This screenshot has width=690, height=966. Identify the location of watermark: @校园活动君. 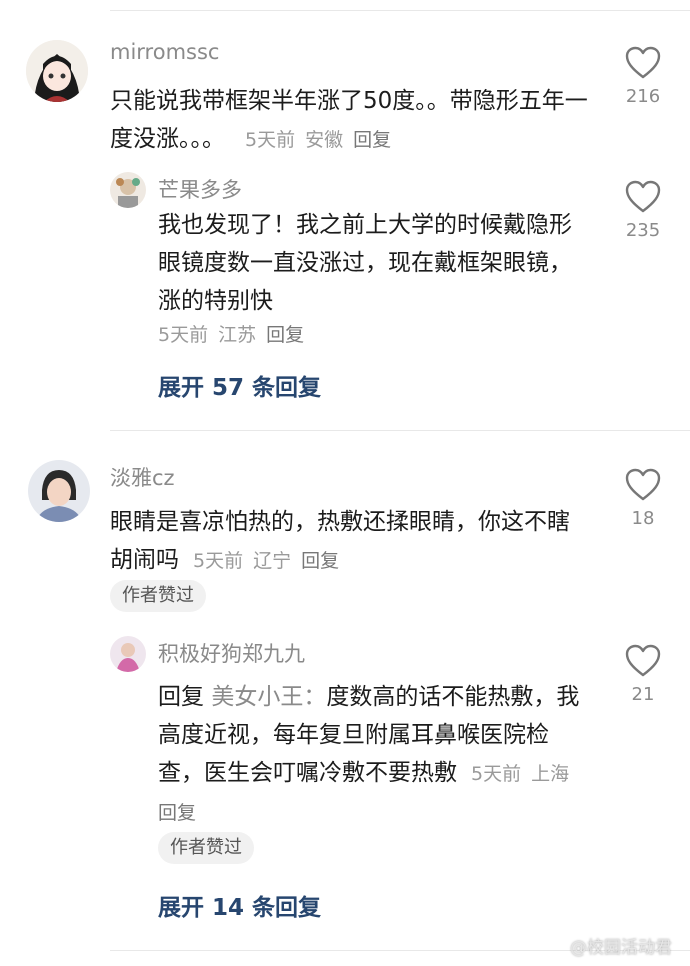
(621, 948).